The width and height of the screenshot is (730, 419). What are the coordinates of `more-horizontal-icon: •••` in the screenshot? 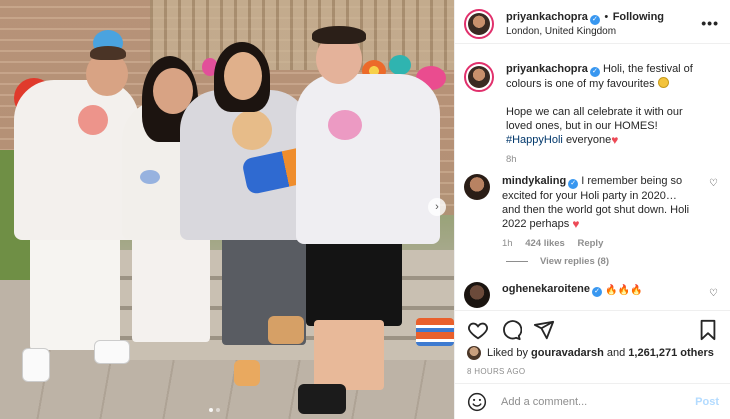 It's located at (710, 23).